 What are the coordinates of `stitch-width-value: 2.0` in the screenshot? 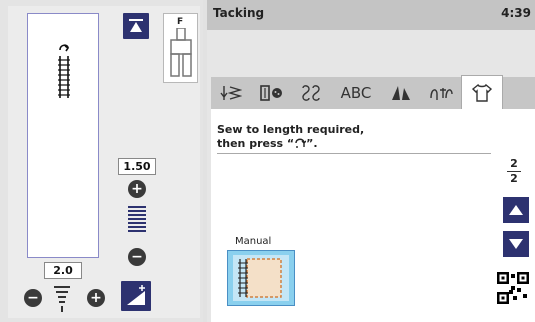 It's located at (63, 270).